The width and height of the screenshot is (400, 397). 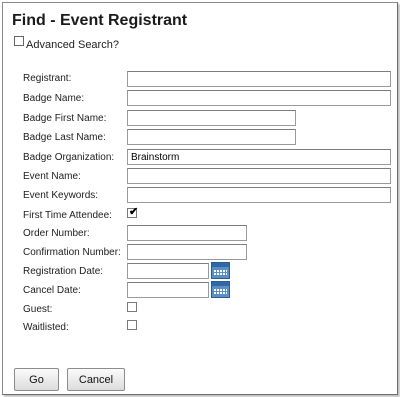 I want to click on badge-last-name-label: Badge Last Name:, so click(x=64, y=137).